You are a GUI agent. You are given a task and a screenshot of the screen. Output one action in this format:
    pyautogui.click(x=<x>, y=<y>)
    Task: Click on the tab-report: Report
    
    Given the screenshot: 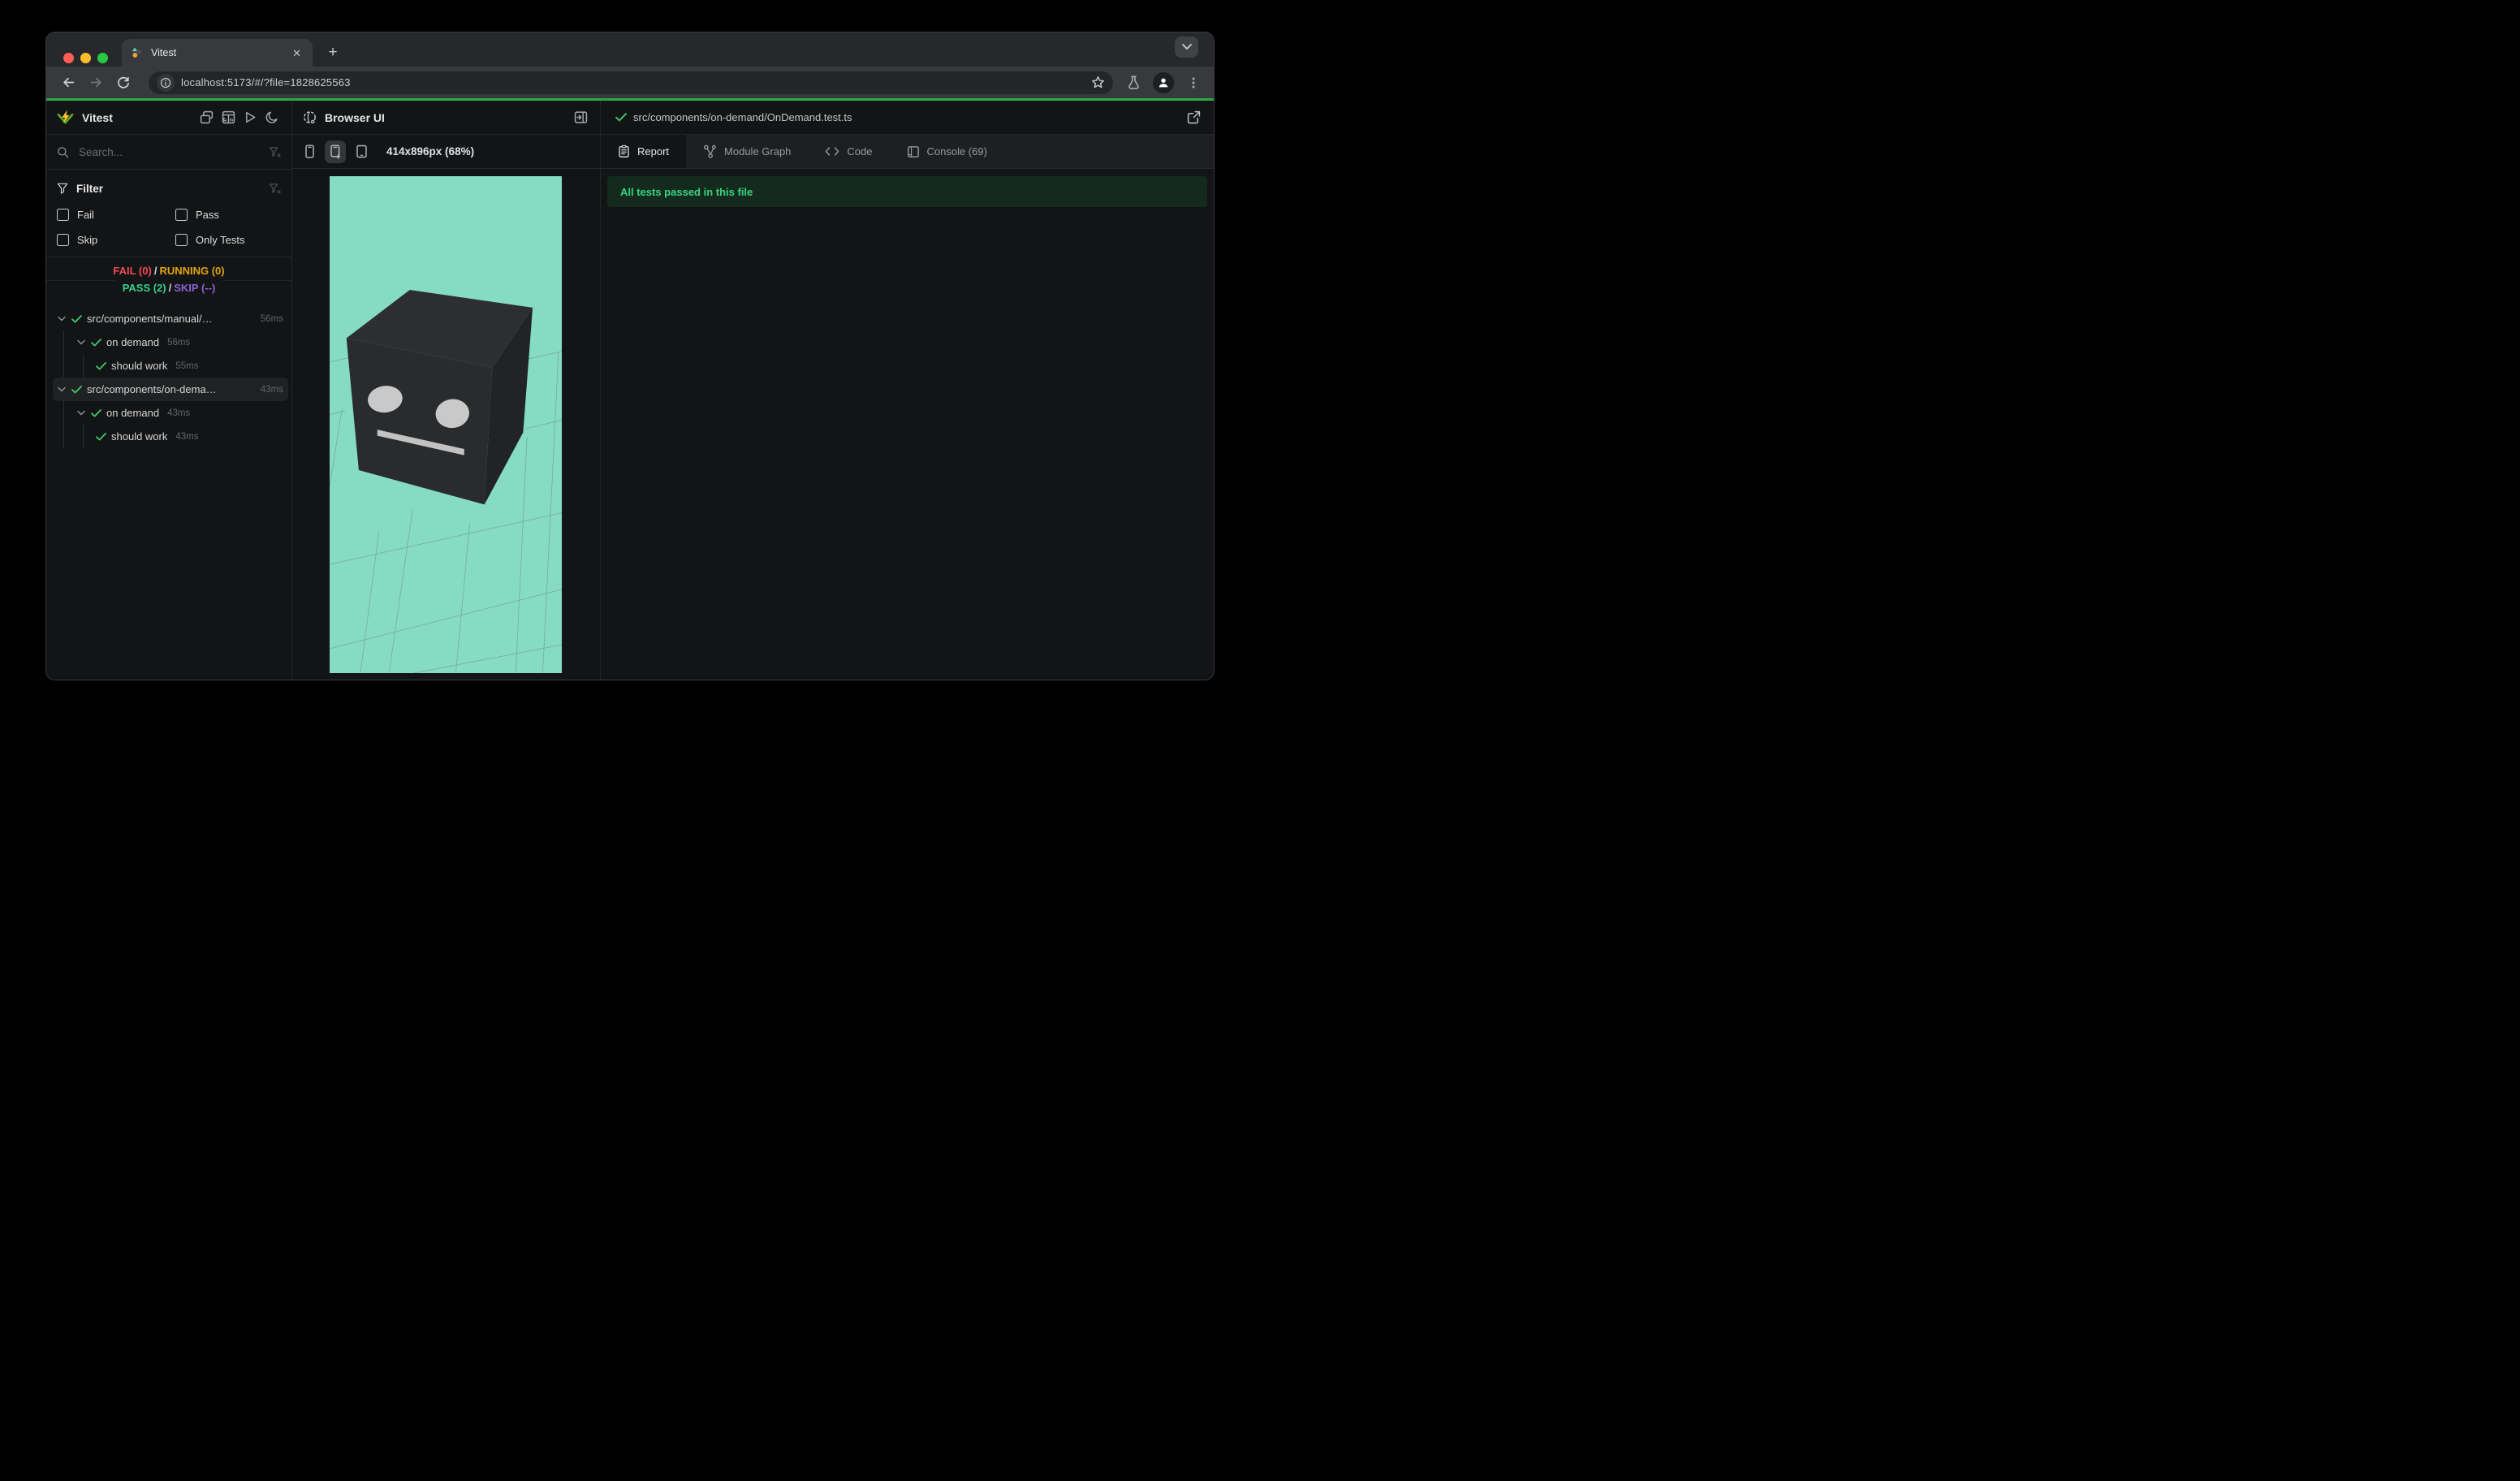 What is the action you would take?
    pyautogui.click(x=644, y=151)
    